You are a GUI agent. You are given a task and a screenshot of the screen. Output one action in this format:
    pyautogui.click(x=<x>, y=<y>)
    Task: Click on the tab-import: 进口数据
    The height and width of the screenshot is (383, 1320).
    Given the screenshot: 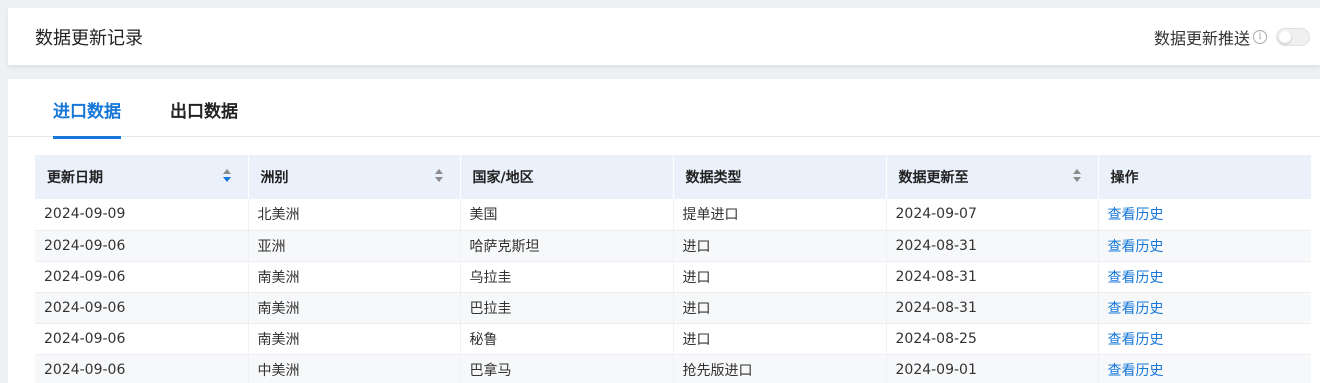 What is the action you would take?
    pyautogui.click(x=87, y=118)
    